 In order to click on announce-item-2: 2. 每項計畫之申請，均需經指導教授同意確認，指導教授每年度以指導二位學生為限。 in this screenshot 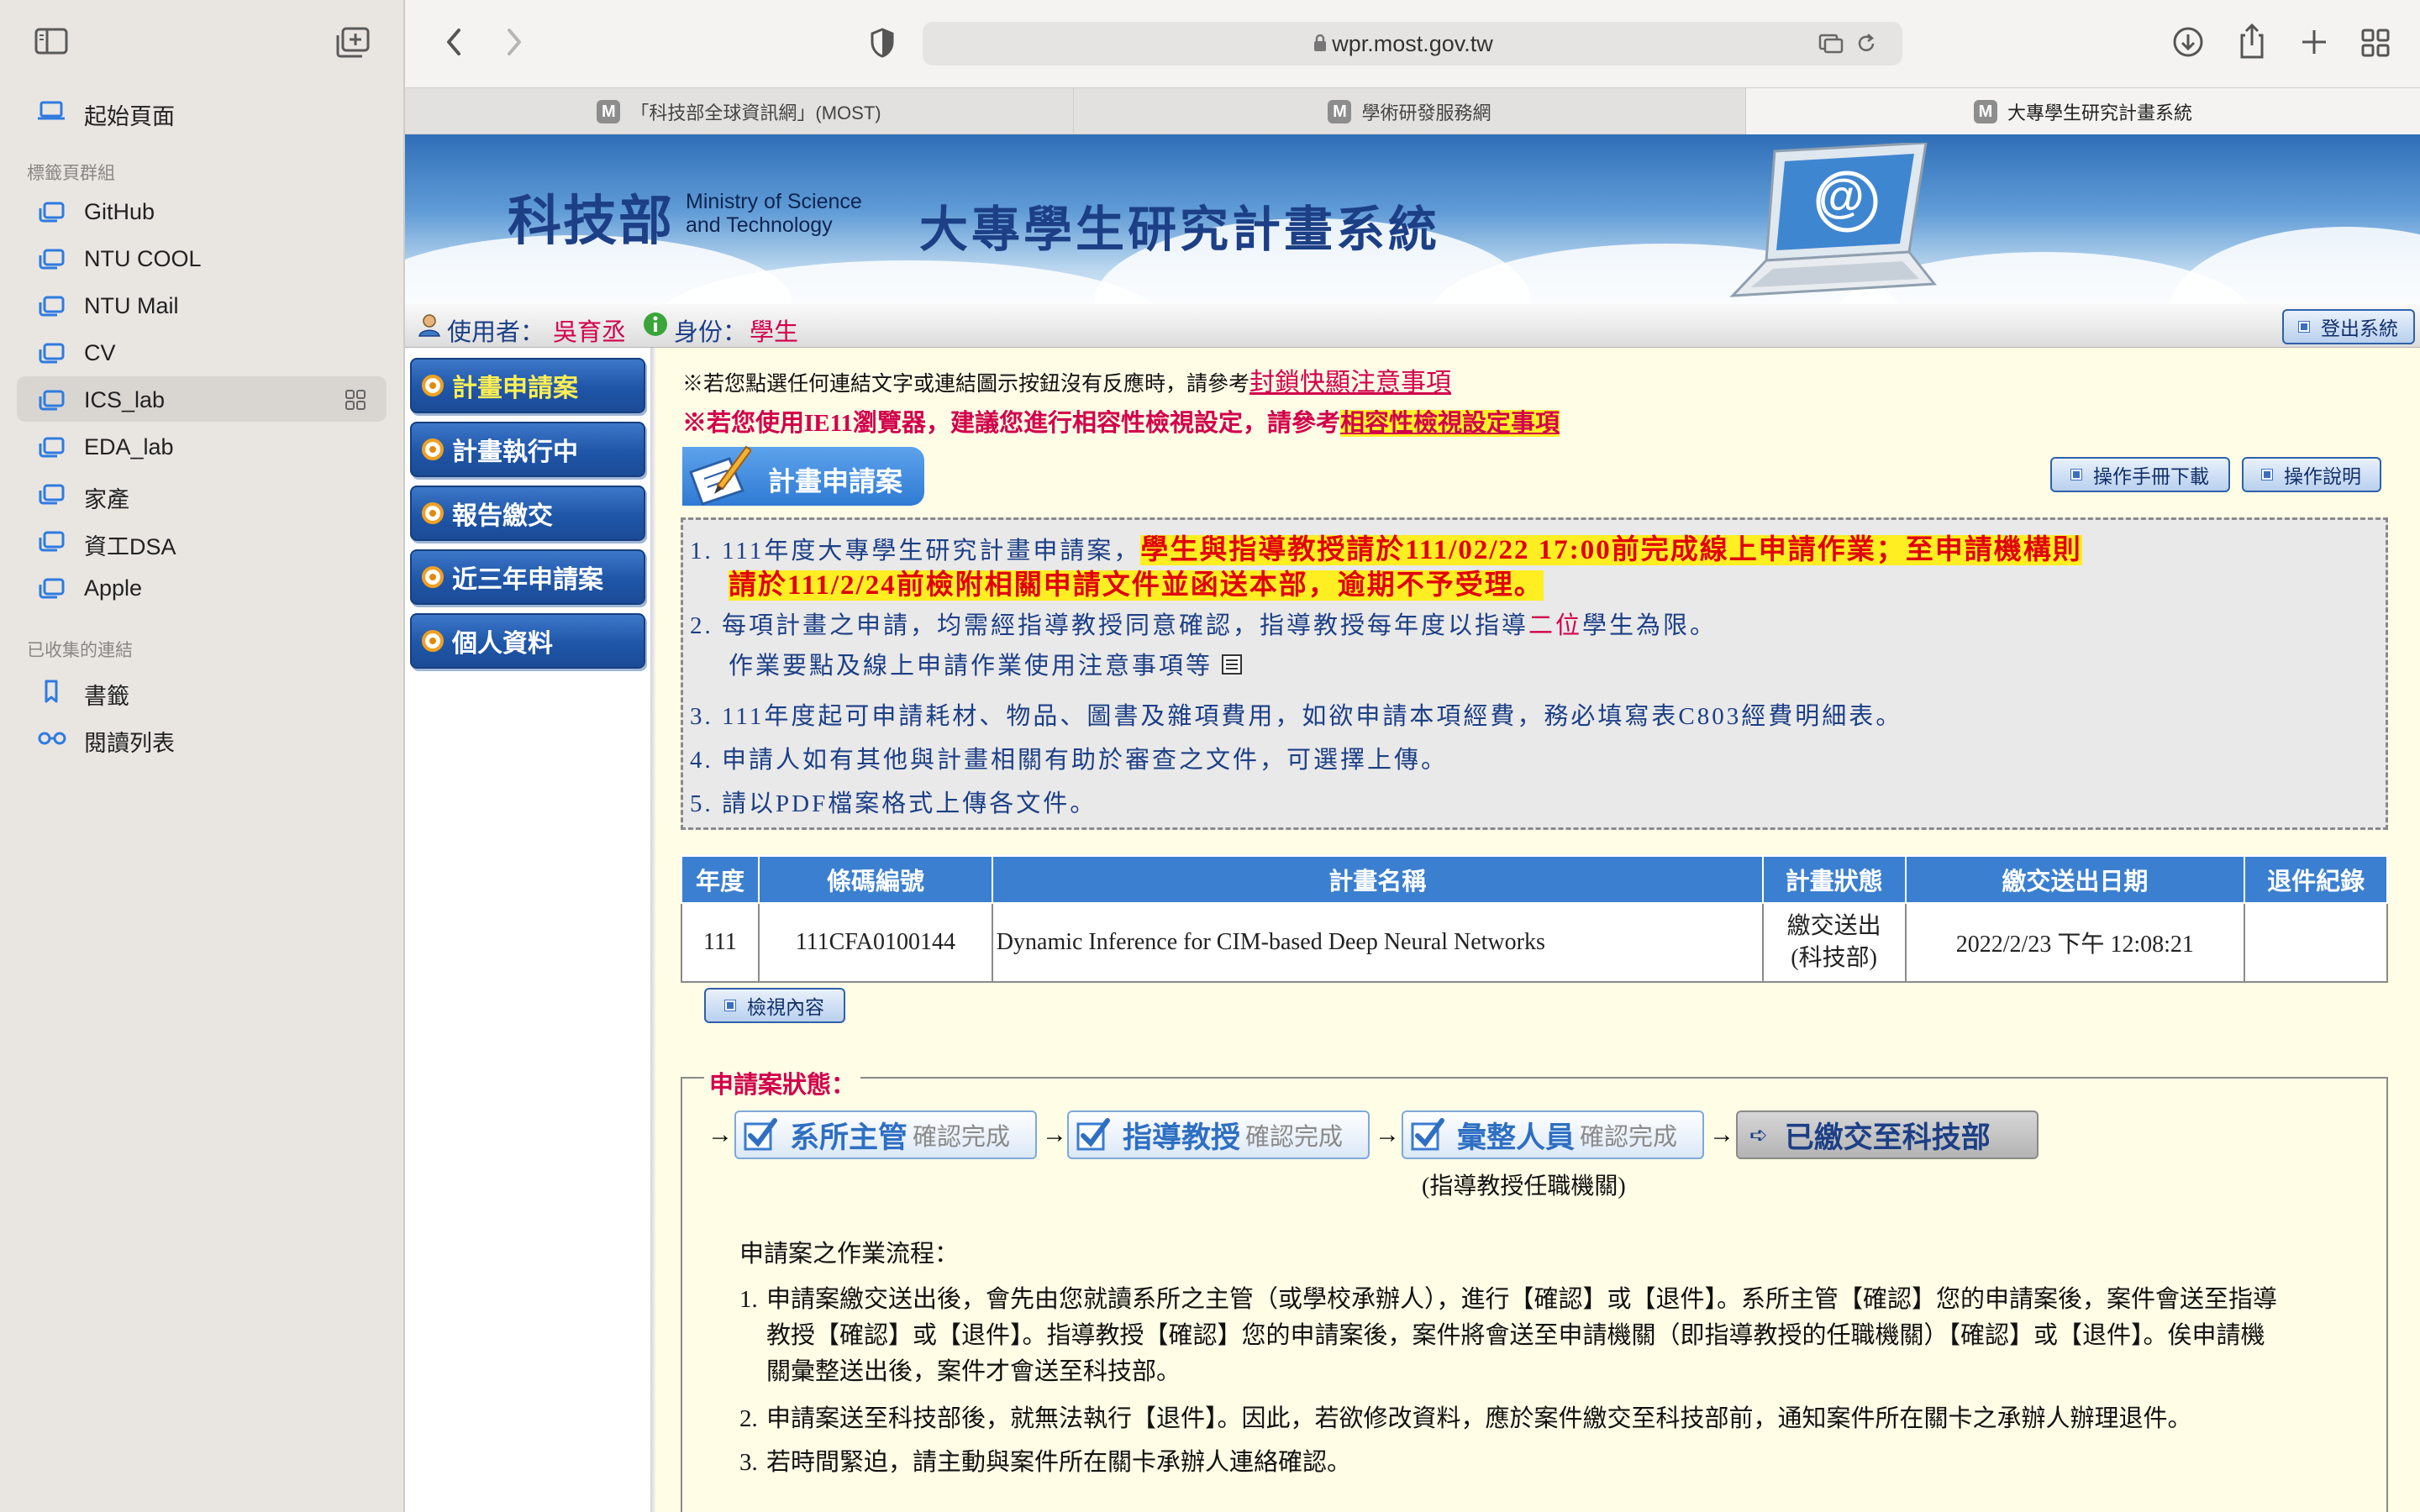, I will do `click(1204, 625)`.